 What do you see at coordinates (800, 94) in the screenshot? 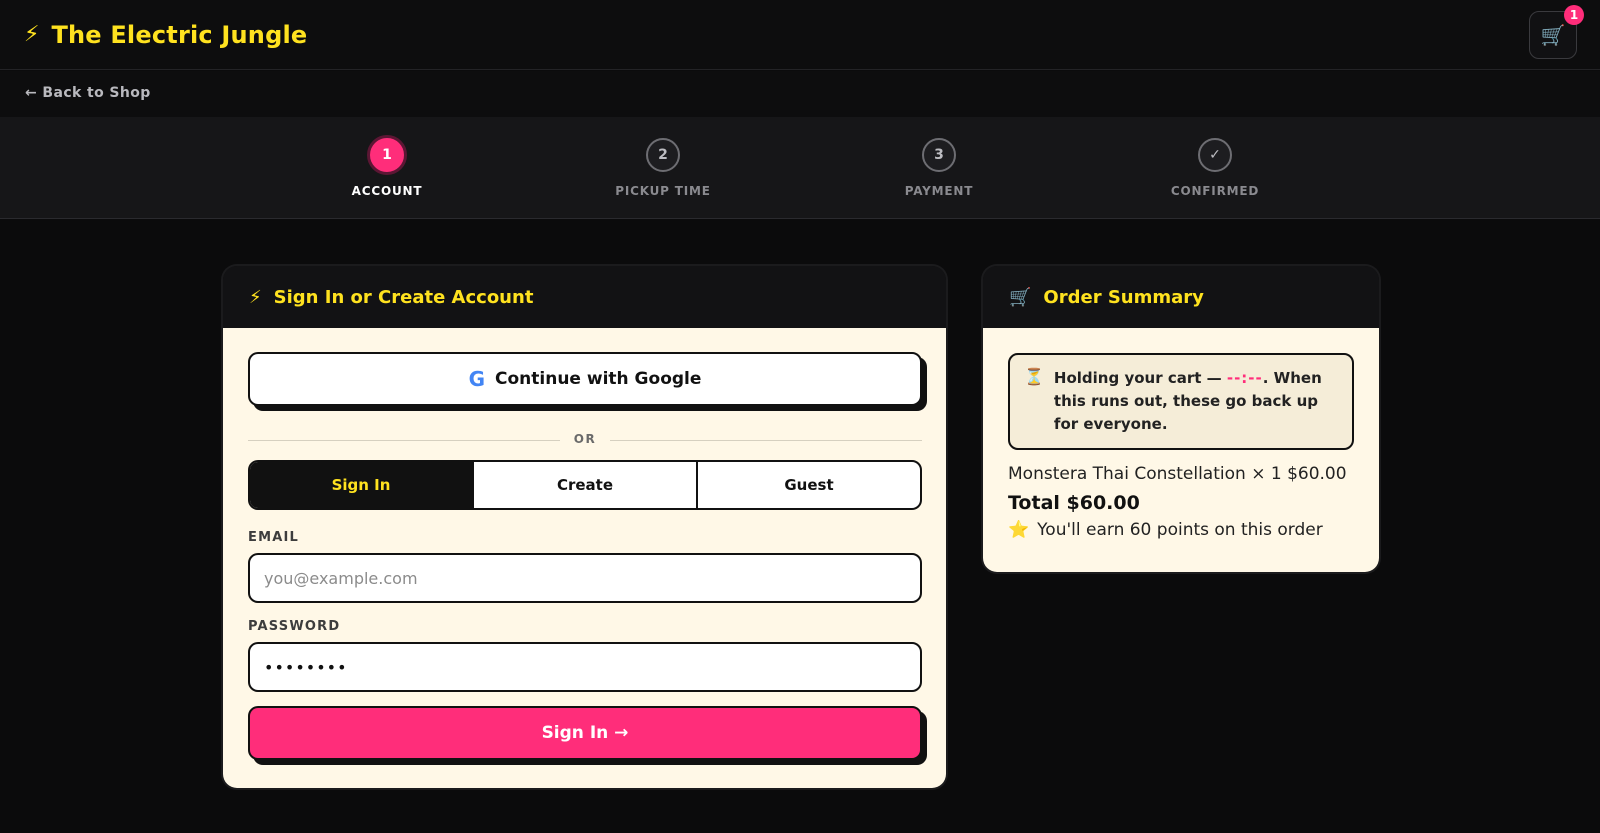
I see `back-bar: ← Back to Shop` at bounding box center [800, 94].